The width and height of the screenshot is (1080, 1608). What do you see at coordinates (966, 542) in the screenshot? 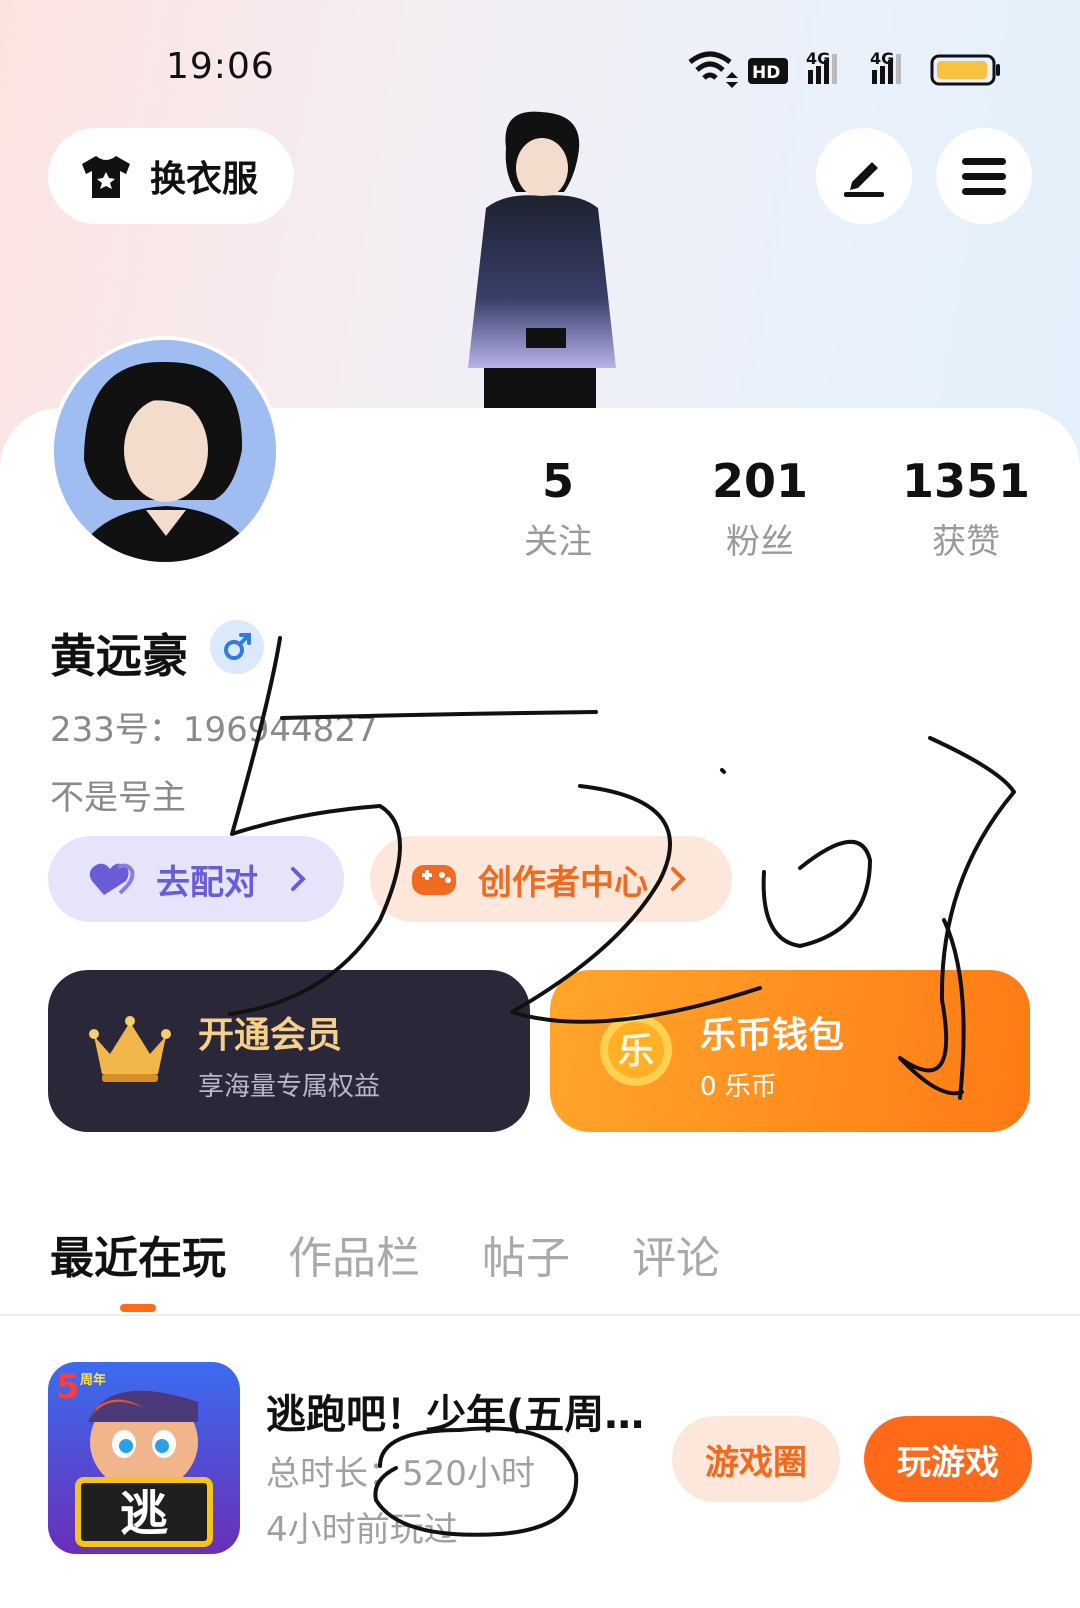
I see `stat-likes-label: 获赞` at bounding box center [966, 542].